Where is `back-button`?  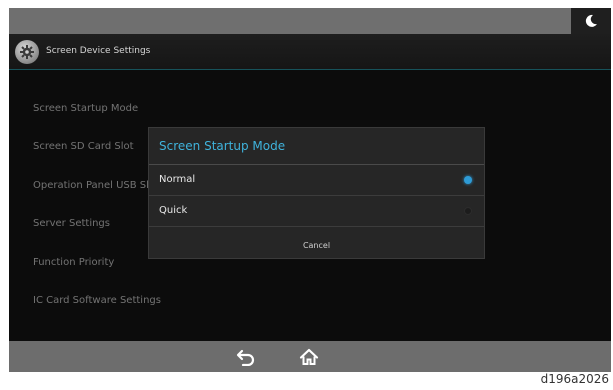 back-button is located at coordinates (246, 357).